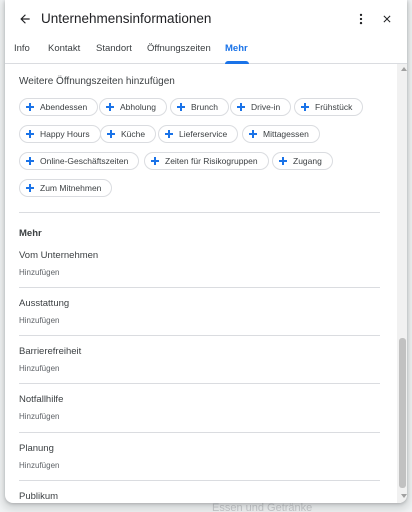 The height and width of the screenshot is (512, 412). I want to click on scroll-down-arrow, so click(404, 496).